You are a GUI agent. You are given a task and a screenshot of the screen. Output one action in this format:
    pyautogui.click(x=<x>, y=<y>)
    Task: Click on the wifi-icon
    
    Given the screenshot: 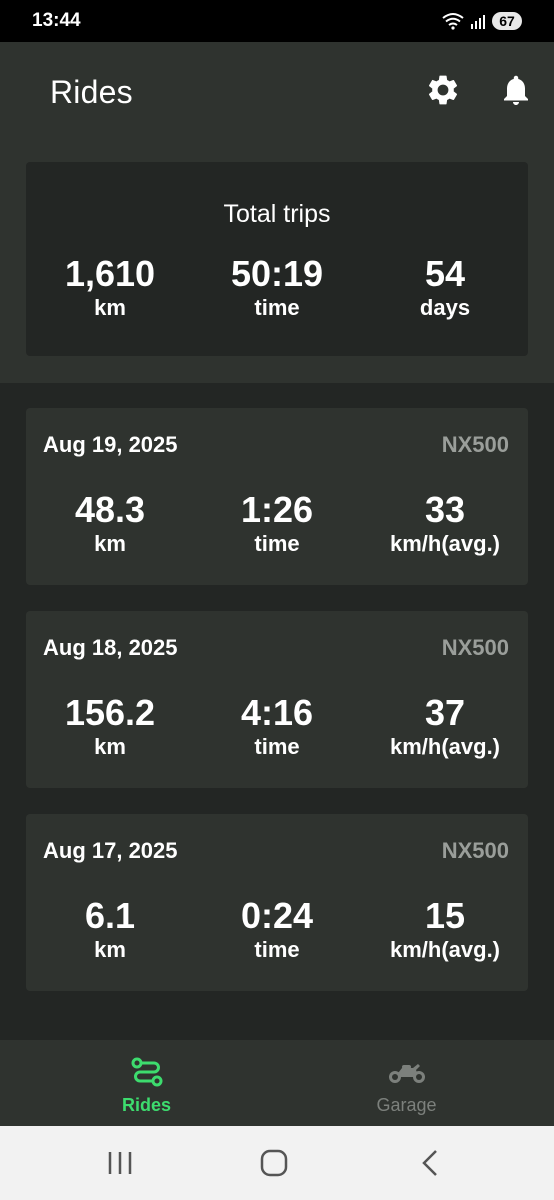 What is the action you would take?
    pyautogui.click(x=453, y=21)
    